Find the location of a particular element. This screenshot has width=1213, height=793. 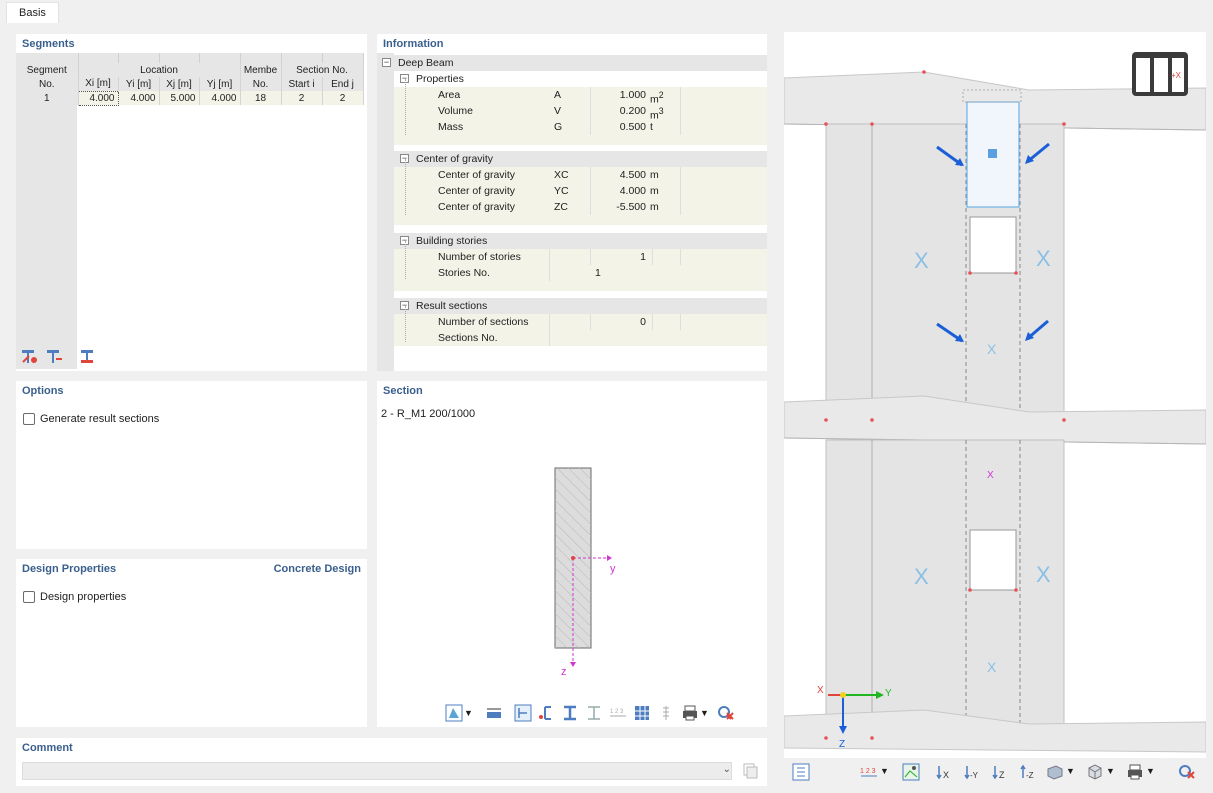

shear-center-icon is located at coordinates (546, 713).